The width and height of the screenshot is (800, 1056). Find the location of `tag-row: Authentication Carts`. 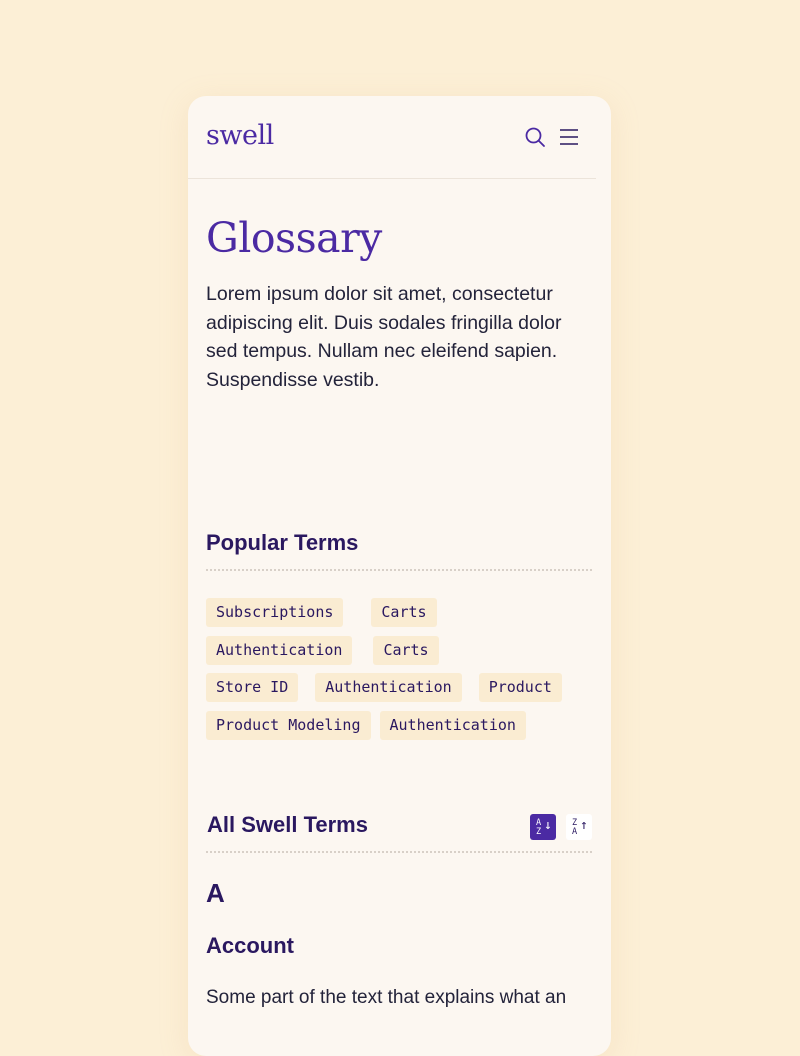

tag-row: Authentication Carts is located at coordinates (402, 650).